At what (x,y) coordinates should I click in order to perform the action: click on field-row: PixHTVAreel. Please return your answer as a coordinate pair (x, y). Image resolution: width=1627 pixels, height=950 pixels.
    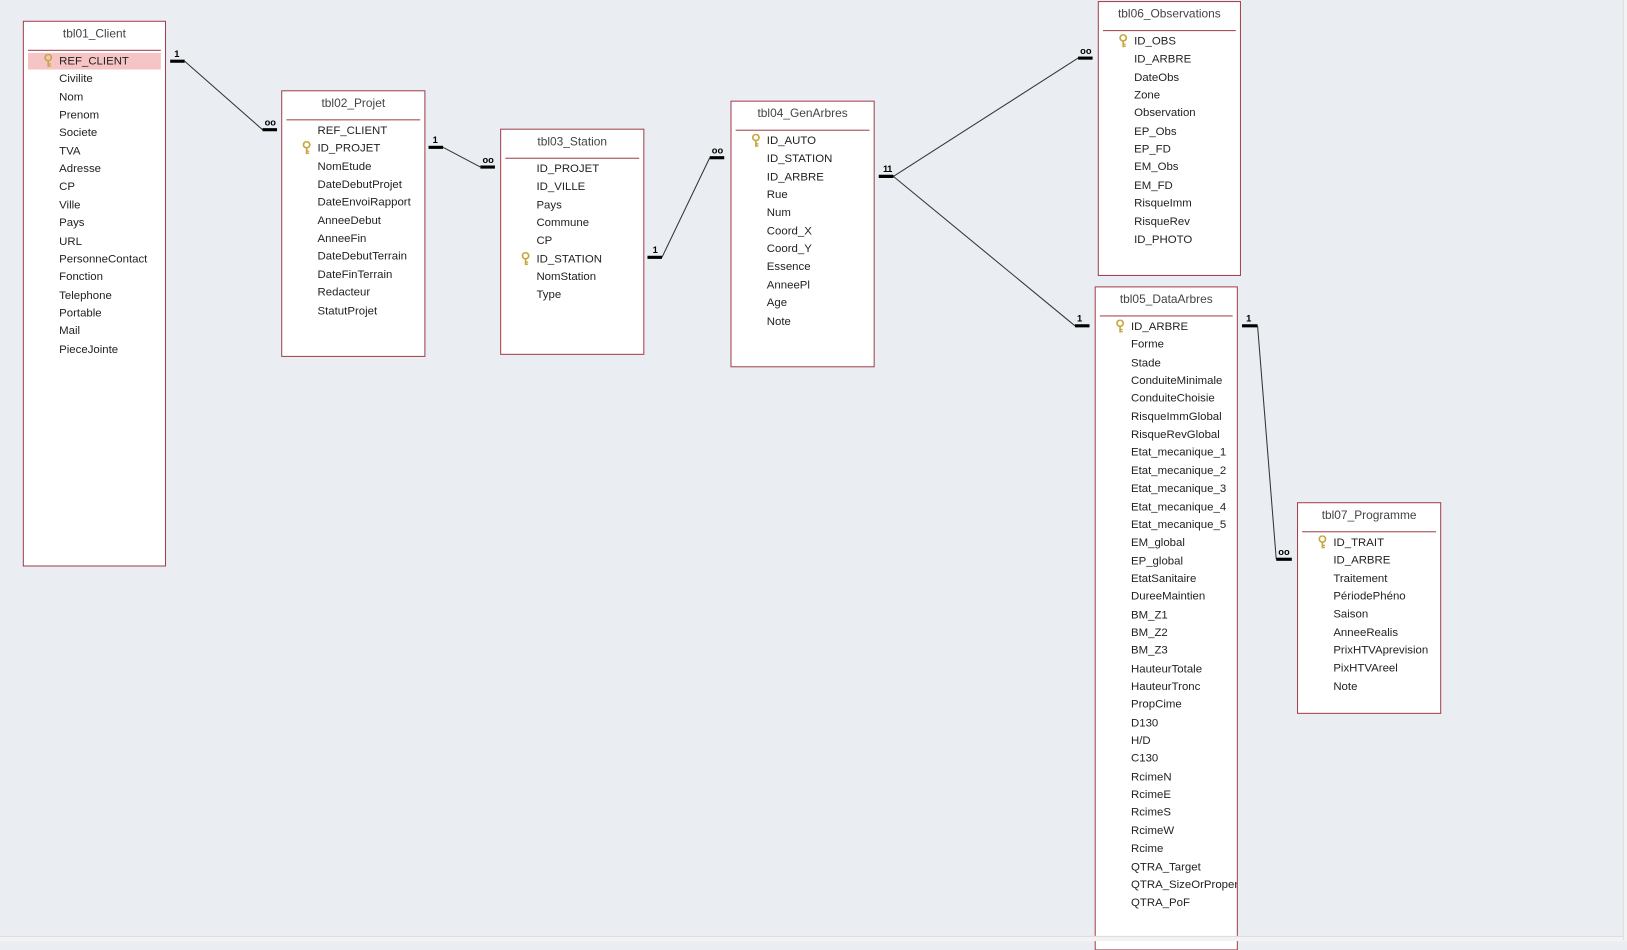
    Looking at the image, I should click on (1369, 668).